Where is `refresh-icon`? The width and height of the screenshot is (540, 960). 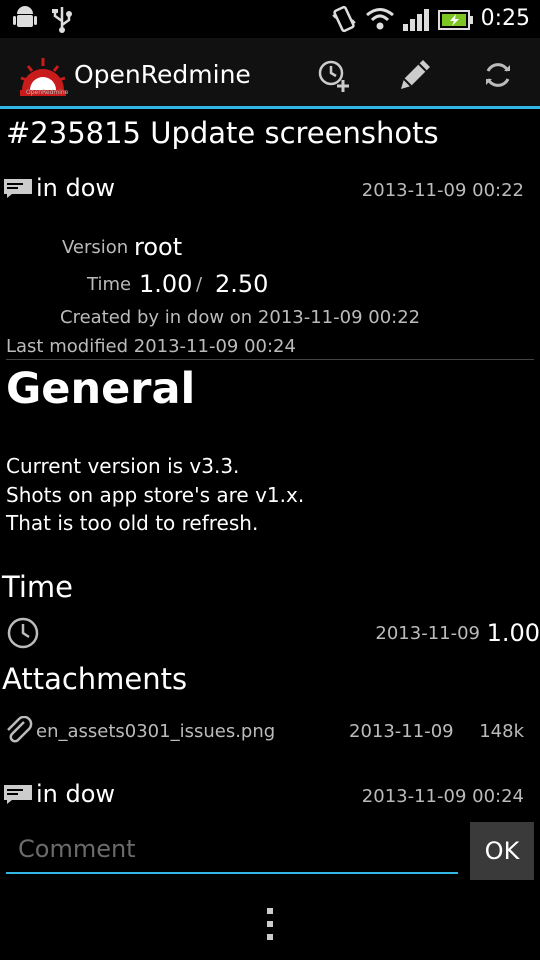 refresh-icon is located at coordinates (498, 75).